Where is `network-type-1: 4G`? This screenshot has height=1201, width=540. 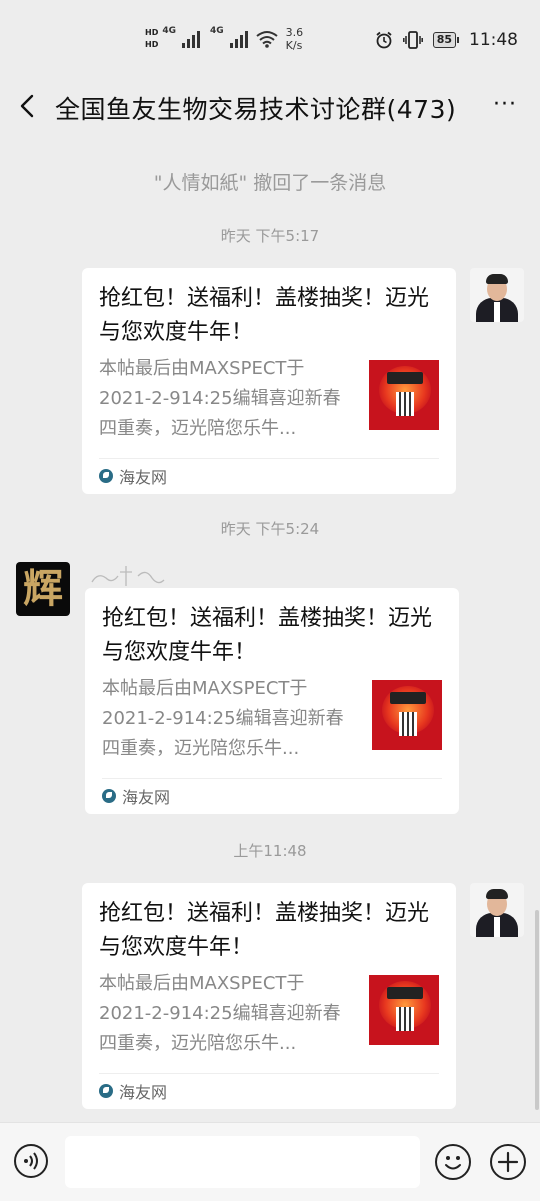 network-type-1: 4G is located at coordinates (169, 31).